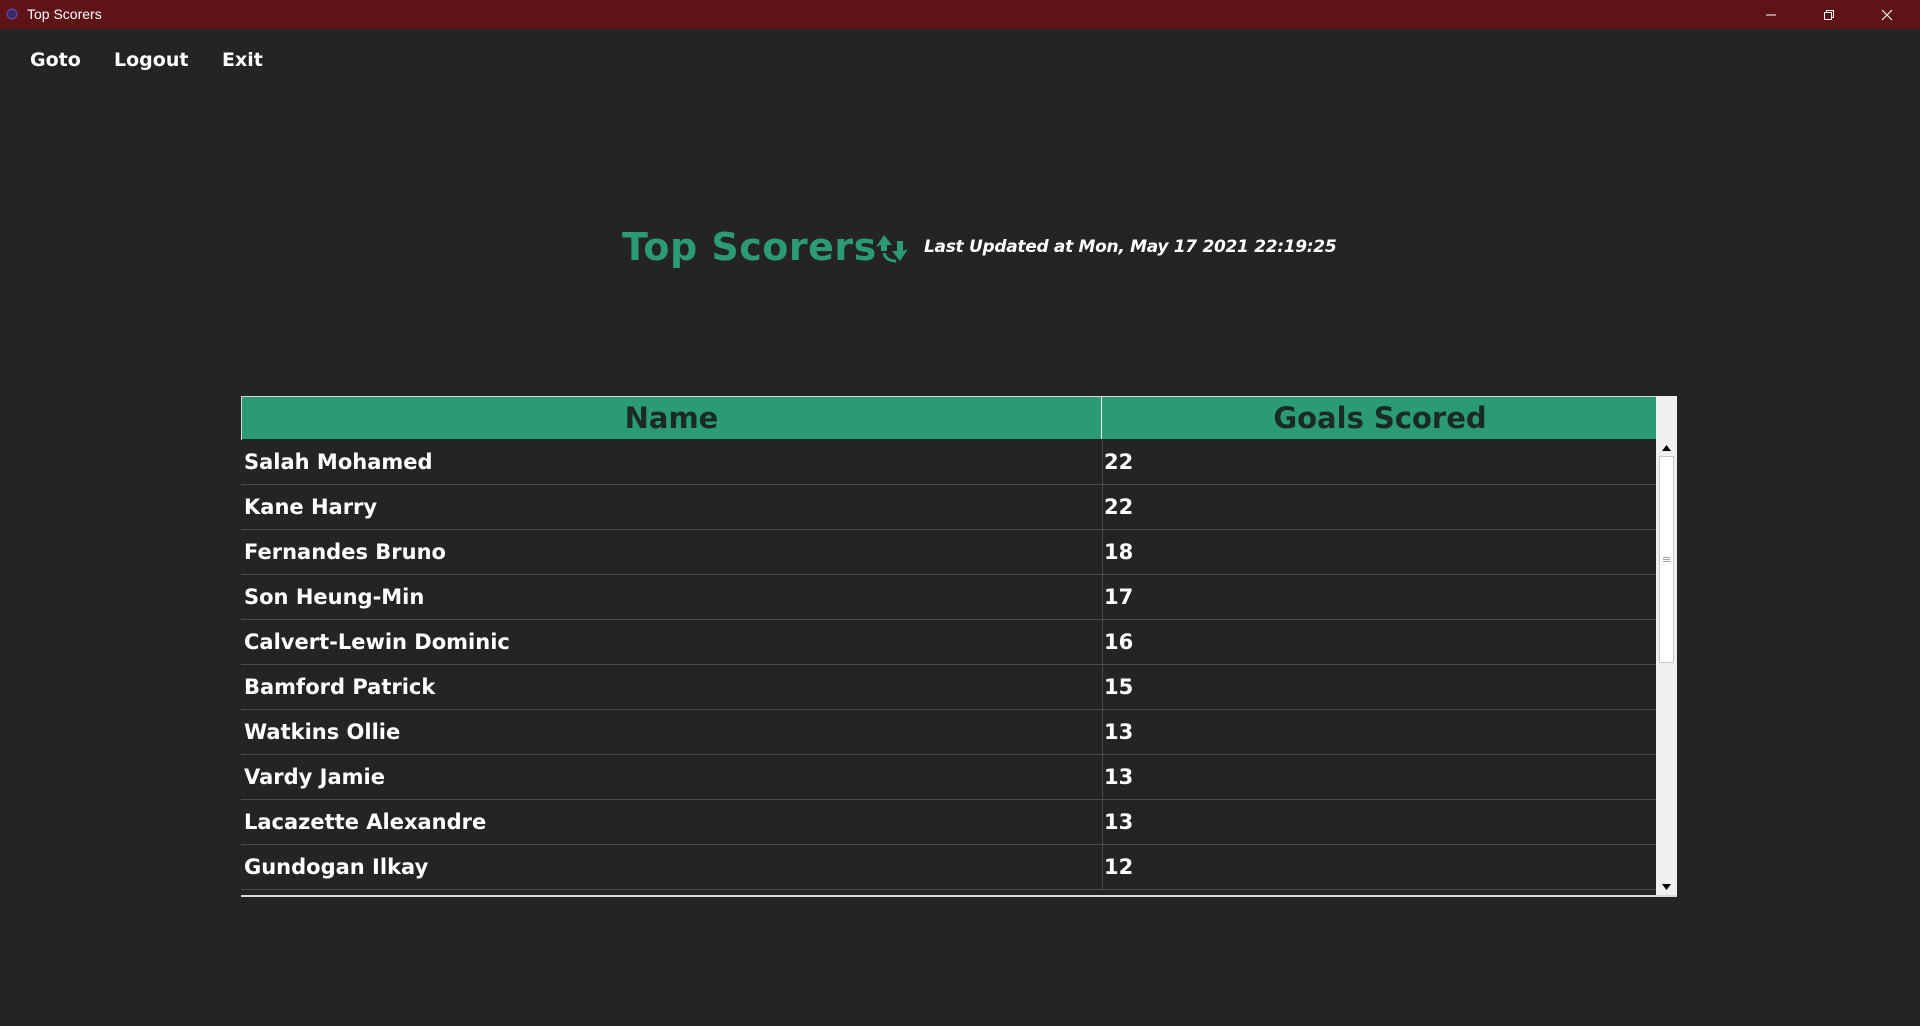 The image size is (1920, 1026). I want to click on cell-name: Kane Harry, so click(311, 507).